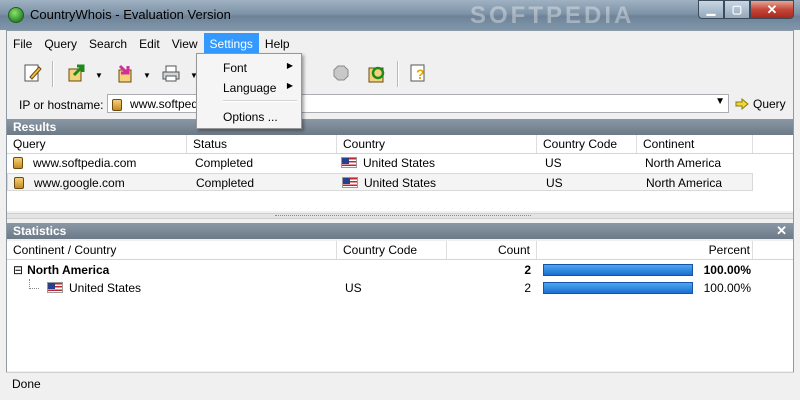 This screenshot has height=400, width=800. What do you see at coordinates (61, 105) in the screenshot?
I see `address-label: IP or hostname:` at bounding box center [61, 105].